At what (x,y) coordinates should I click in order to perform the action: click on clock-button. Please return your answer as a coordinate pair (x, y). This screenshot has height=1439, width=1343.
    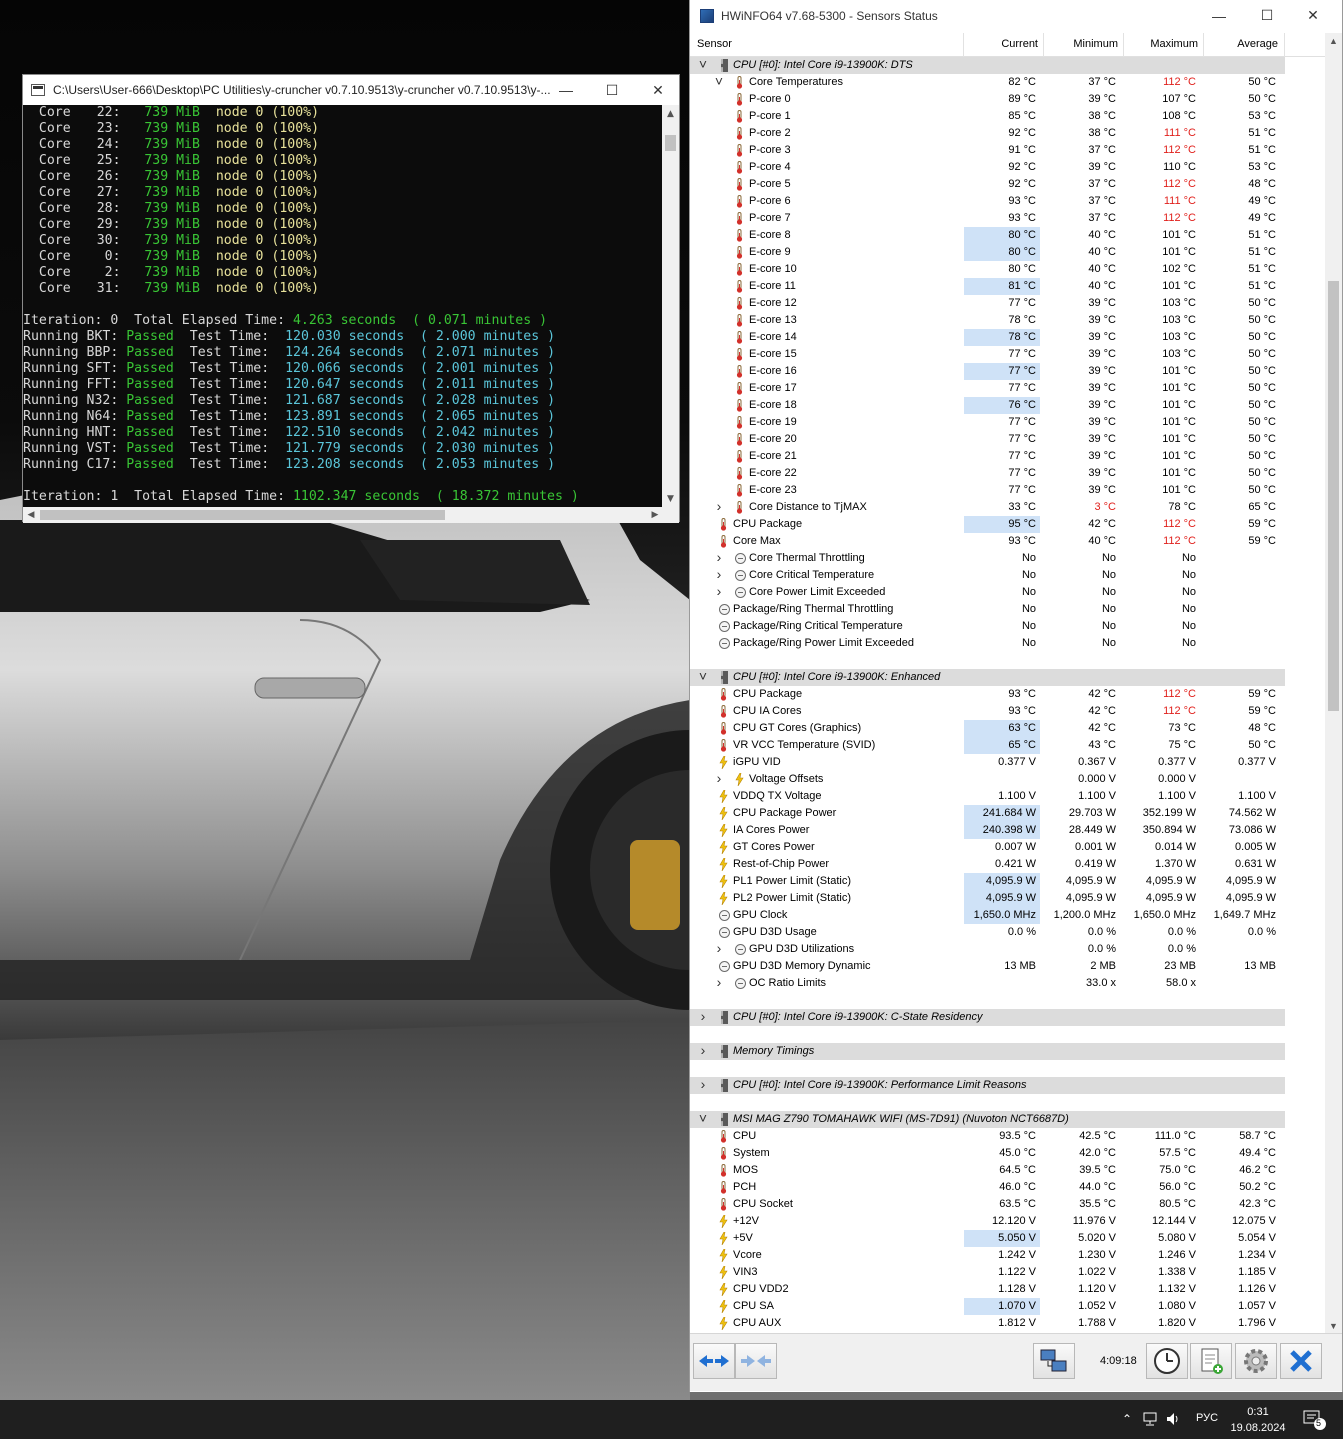
    Looking at the image, I should click on (1167, 1361).